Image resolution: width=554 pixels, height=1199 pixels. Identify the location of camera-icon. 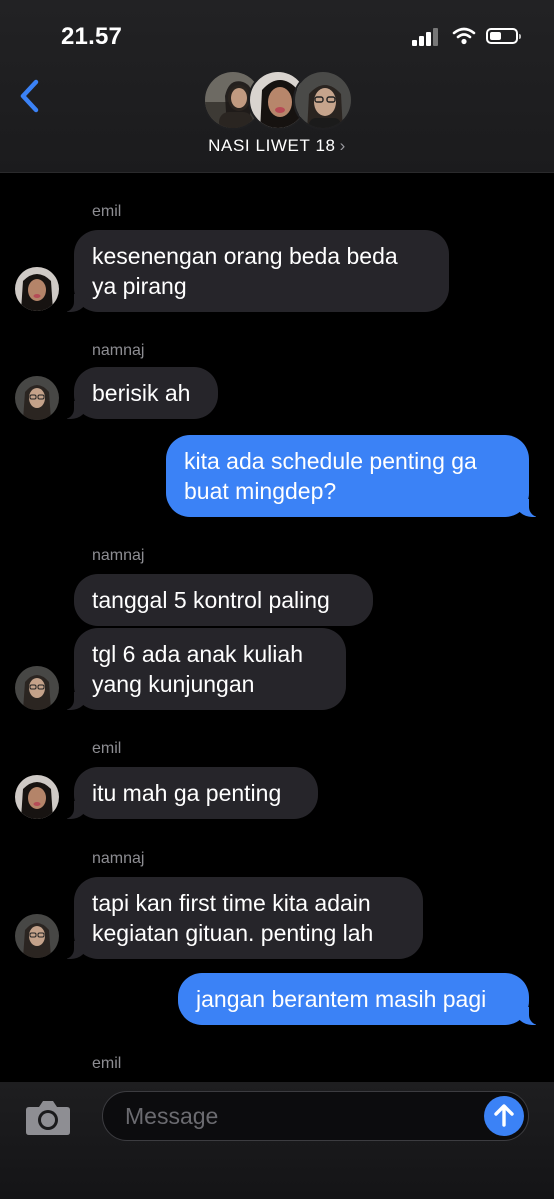
(48, 1118).